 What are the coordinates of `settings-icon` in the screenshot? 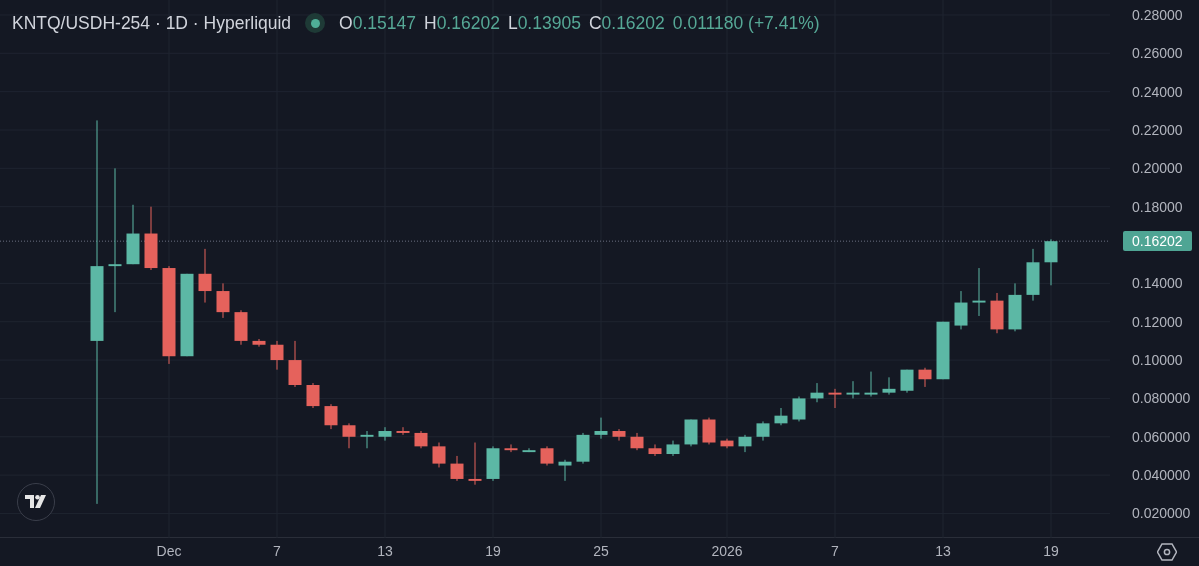 It's located at (1167, 552).